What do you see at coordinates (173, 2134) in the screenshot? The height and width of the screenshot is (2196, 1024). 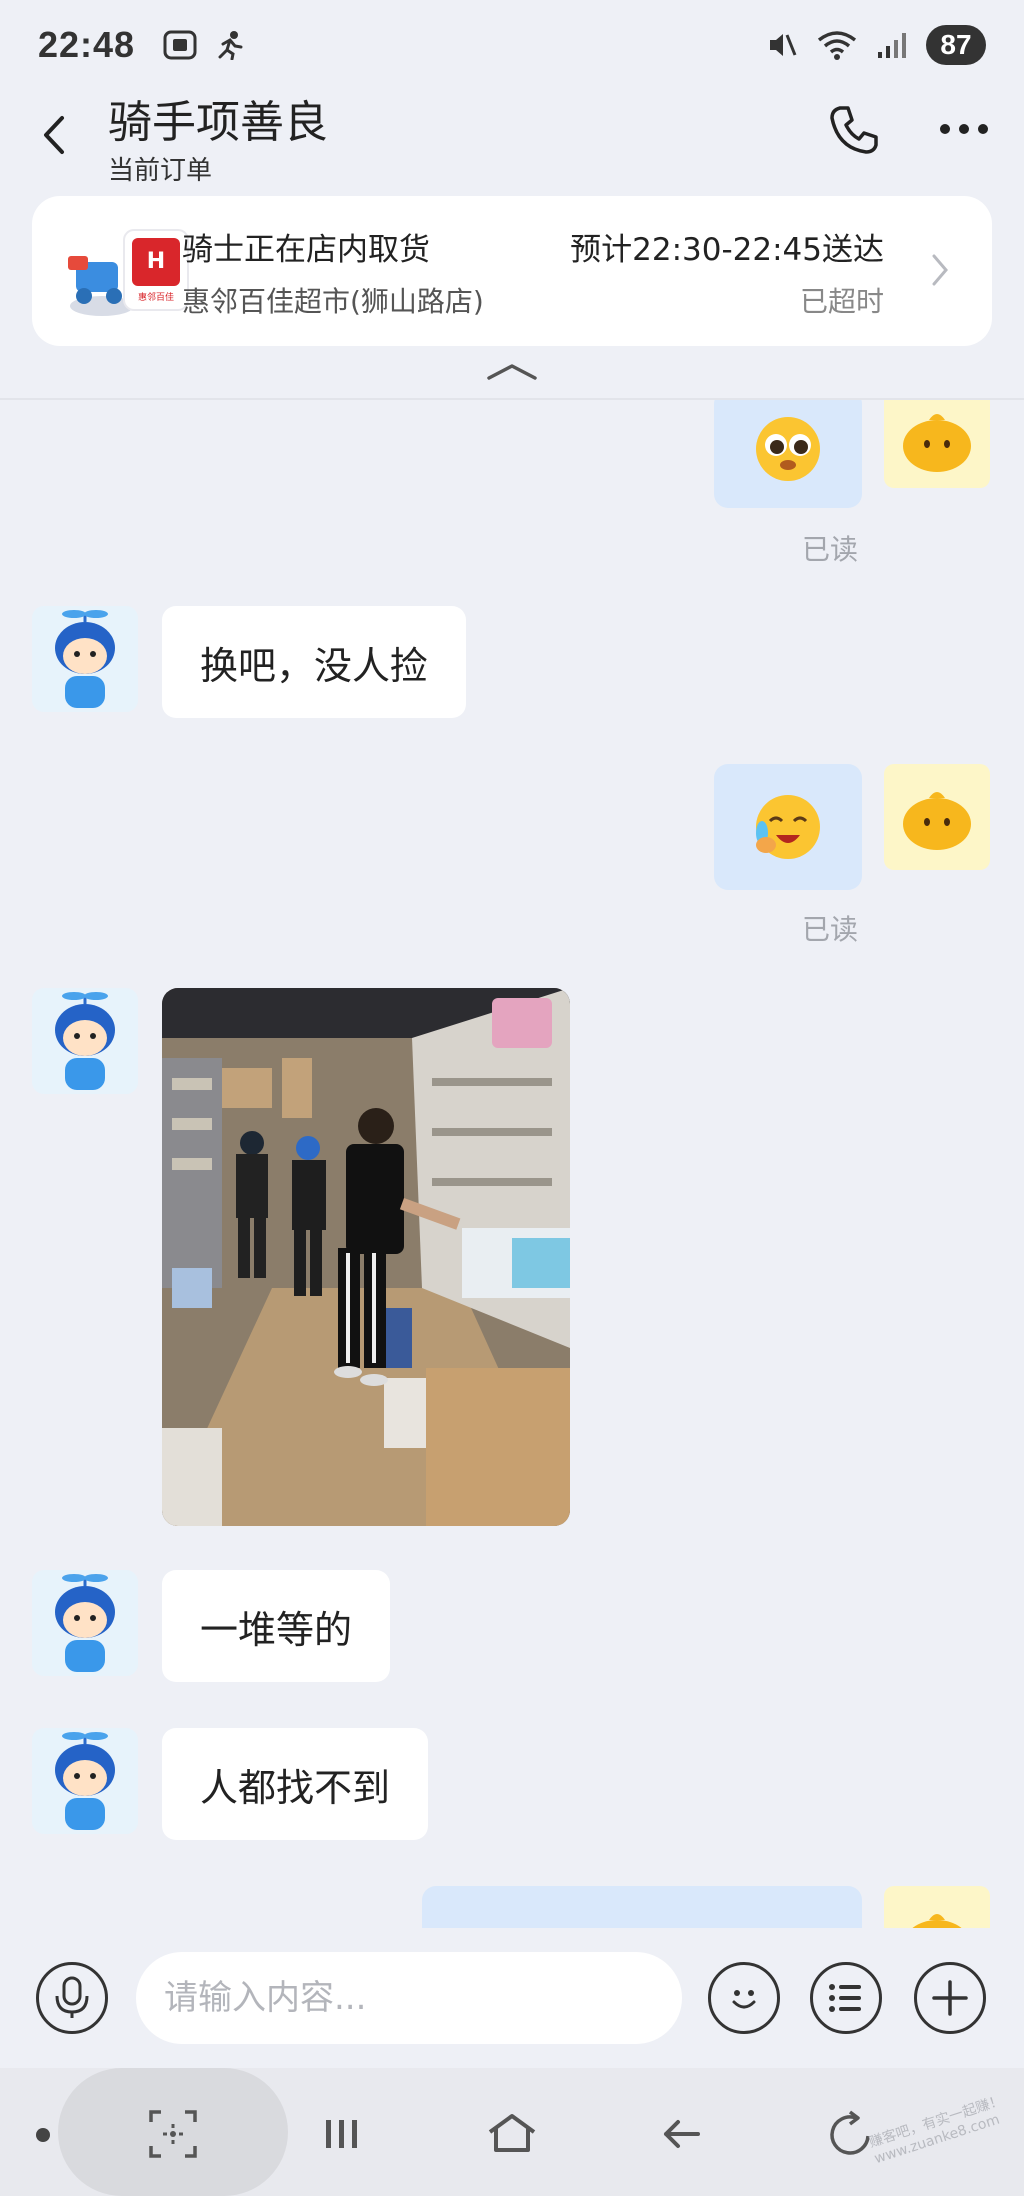 I see `screen-capture-nav-icon` at bounding box center [173, 2134].